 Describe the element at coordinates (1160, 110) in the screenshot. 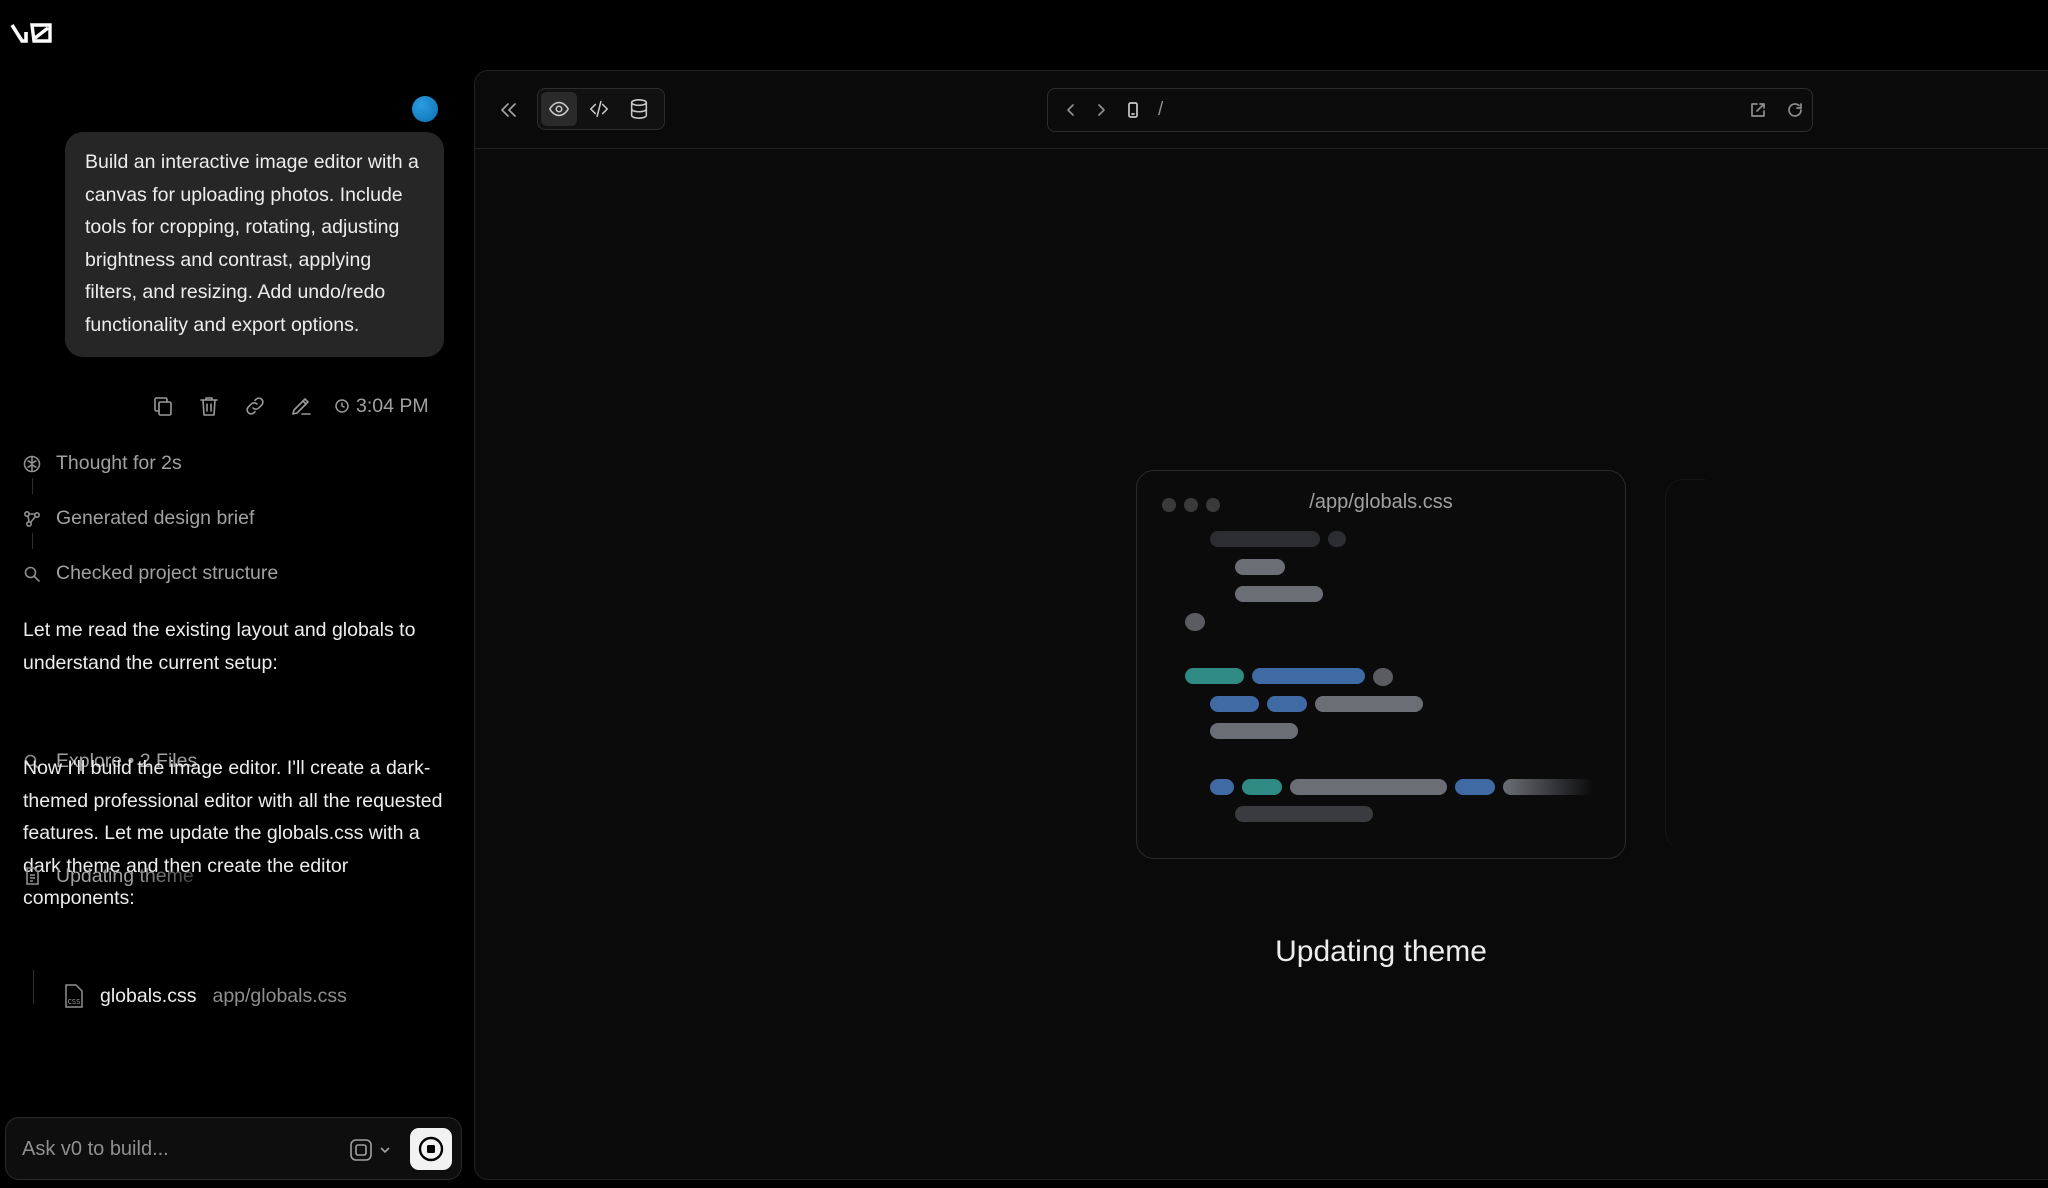

I see `url-path: /` at that location.